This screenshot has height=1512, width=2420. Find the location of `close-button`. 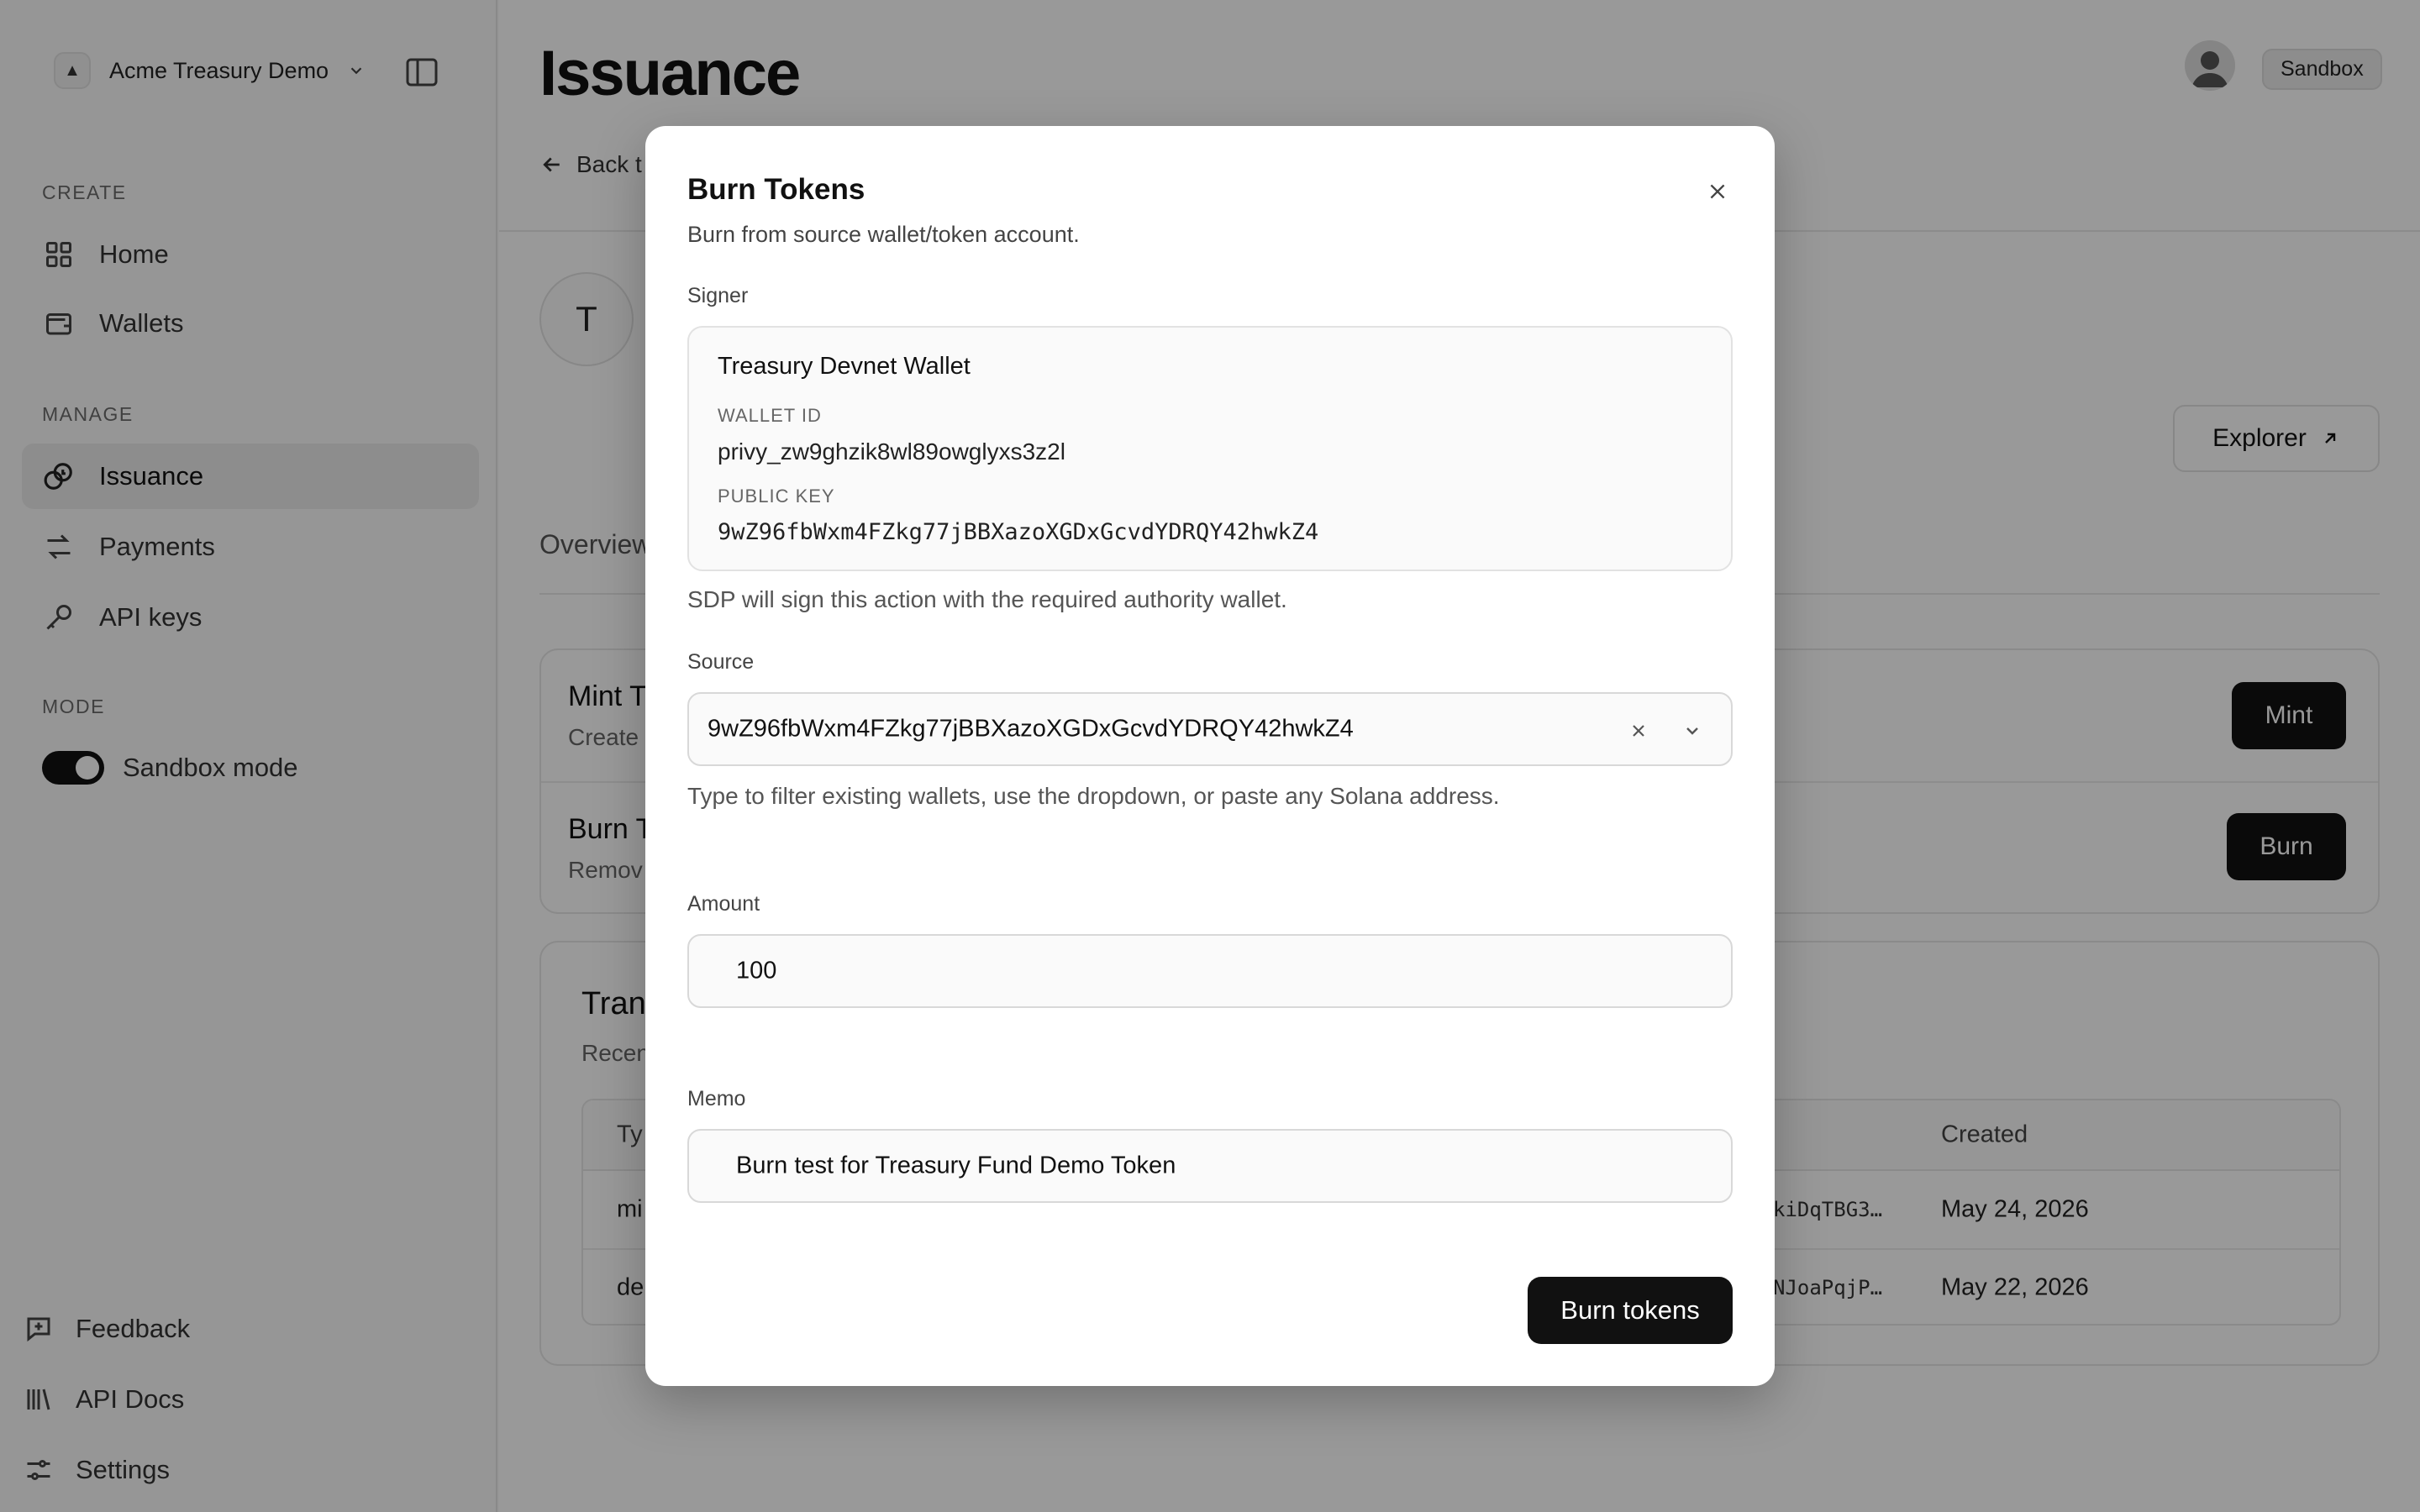

close-button is located at coordinates (1717, 191).